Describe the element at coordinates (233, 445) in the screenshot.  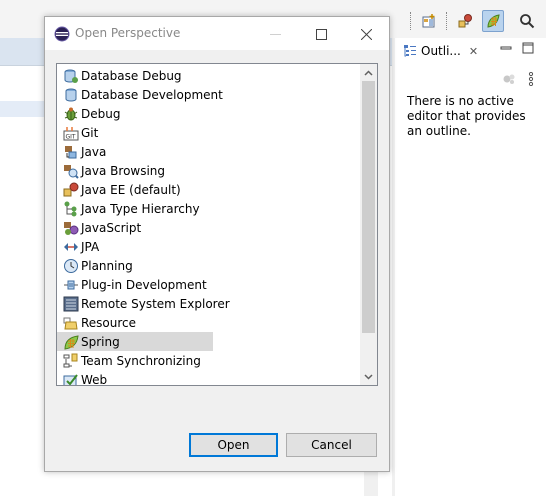
I see `open-button: Open` at that location.